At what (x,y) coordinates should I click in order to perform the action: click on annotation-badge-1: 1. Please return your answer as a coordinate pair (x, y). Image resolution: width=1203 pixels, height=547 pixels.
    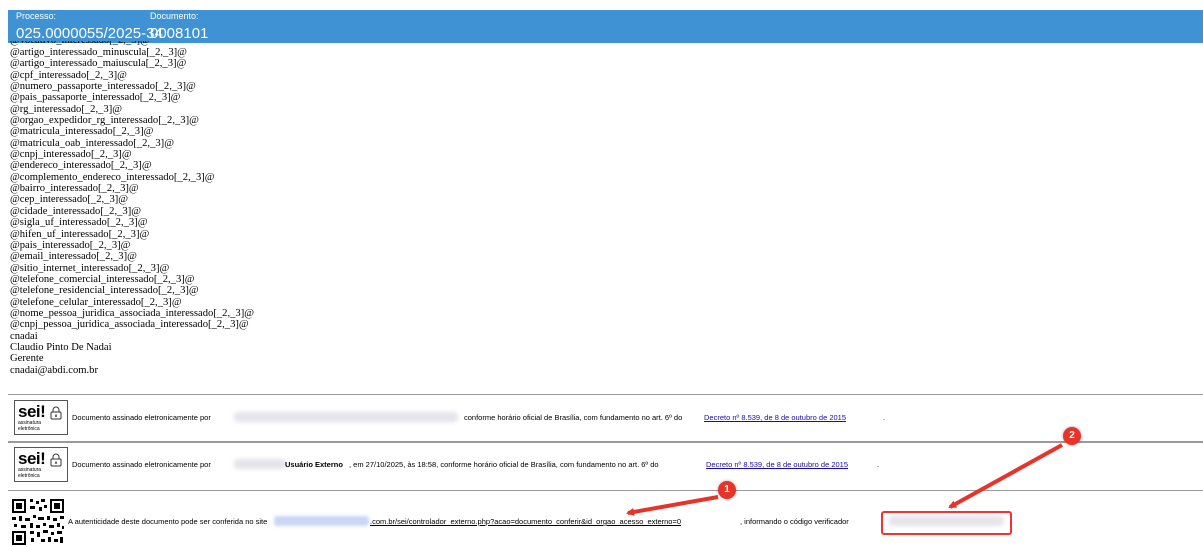
    Looking at the image, I should click on (727, 490).